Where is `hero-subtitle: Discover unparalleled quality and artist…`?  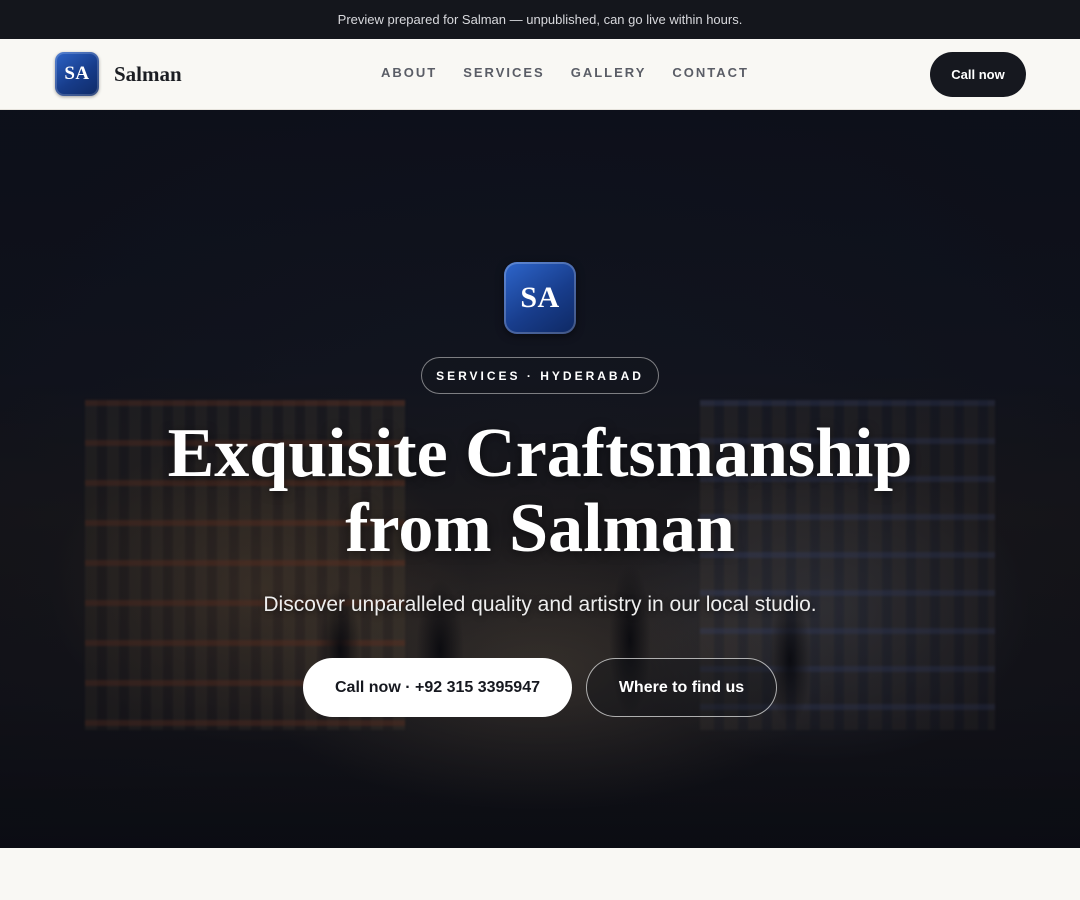
hero-subtitle: Discover unparalleled quality and artist… is located at coordinates (540, 604).